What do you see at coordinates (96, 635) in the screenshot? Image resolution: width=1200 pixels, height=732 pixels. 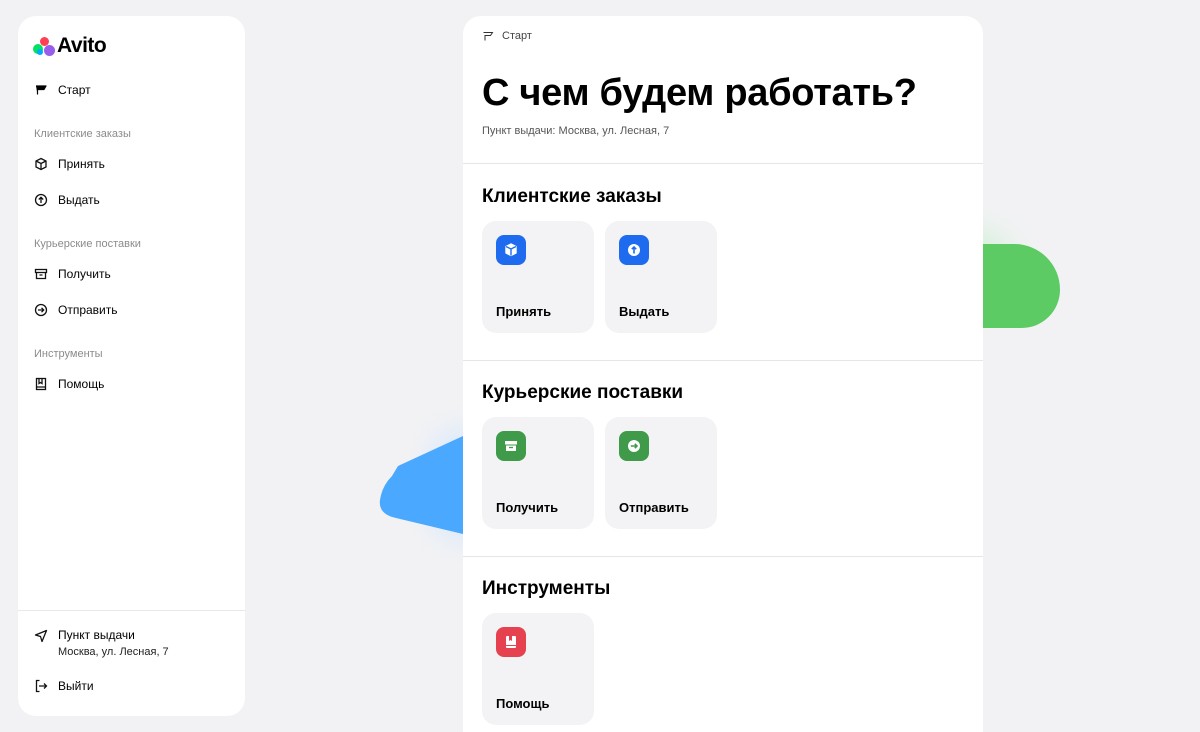 I see `pickup-title: Пункт выдачи` at bounding box center [96, 635].